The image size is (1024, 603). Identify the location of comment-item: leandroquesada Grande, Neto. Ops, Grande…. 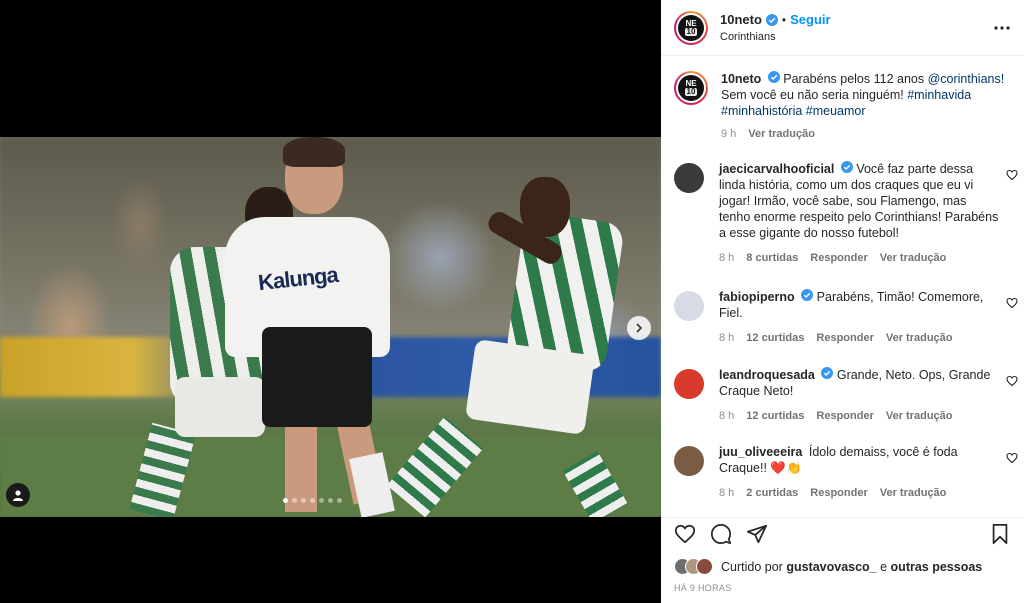
(842, 395).